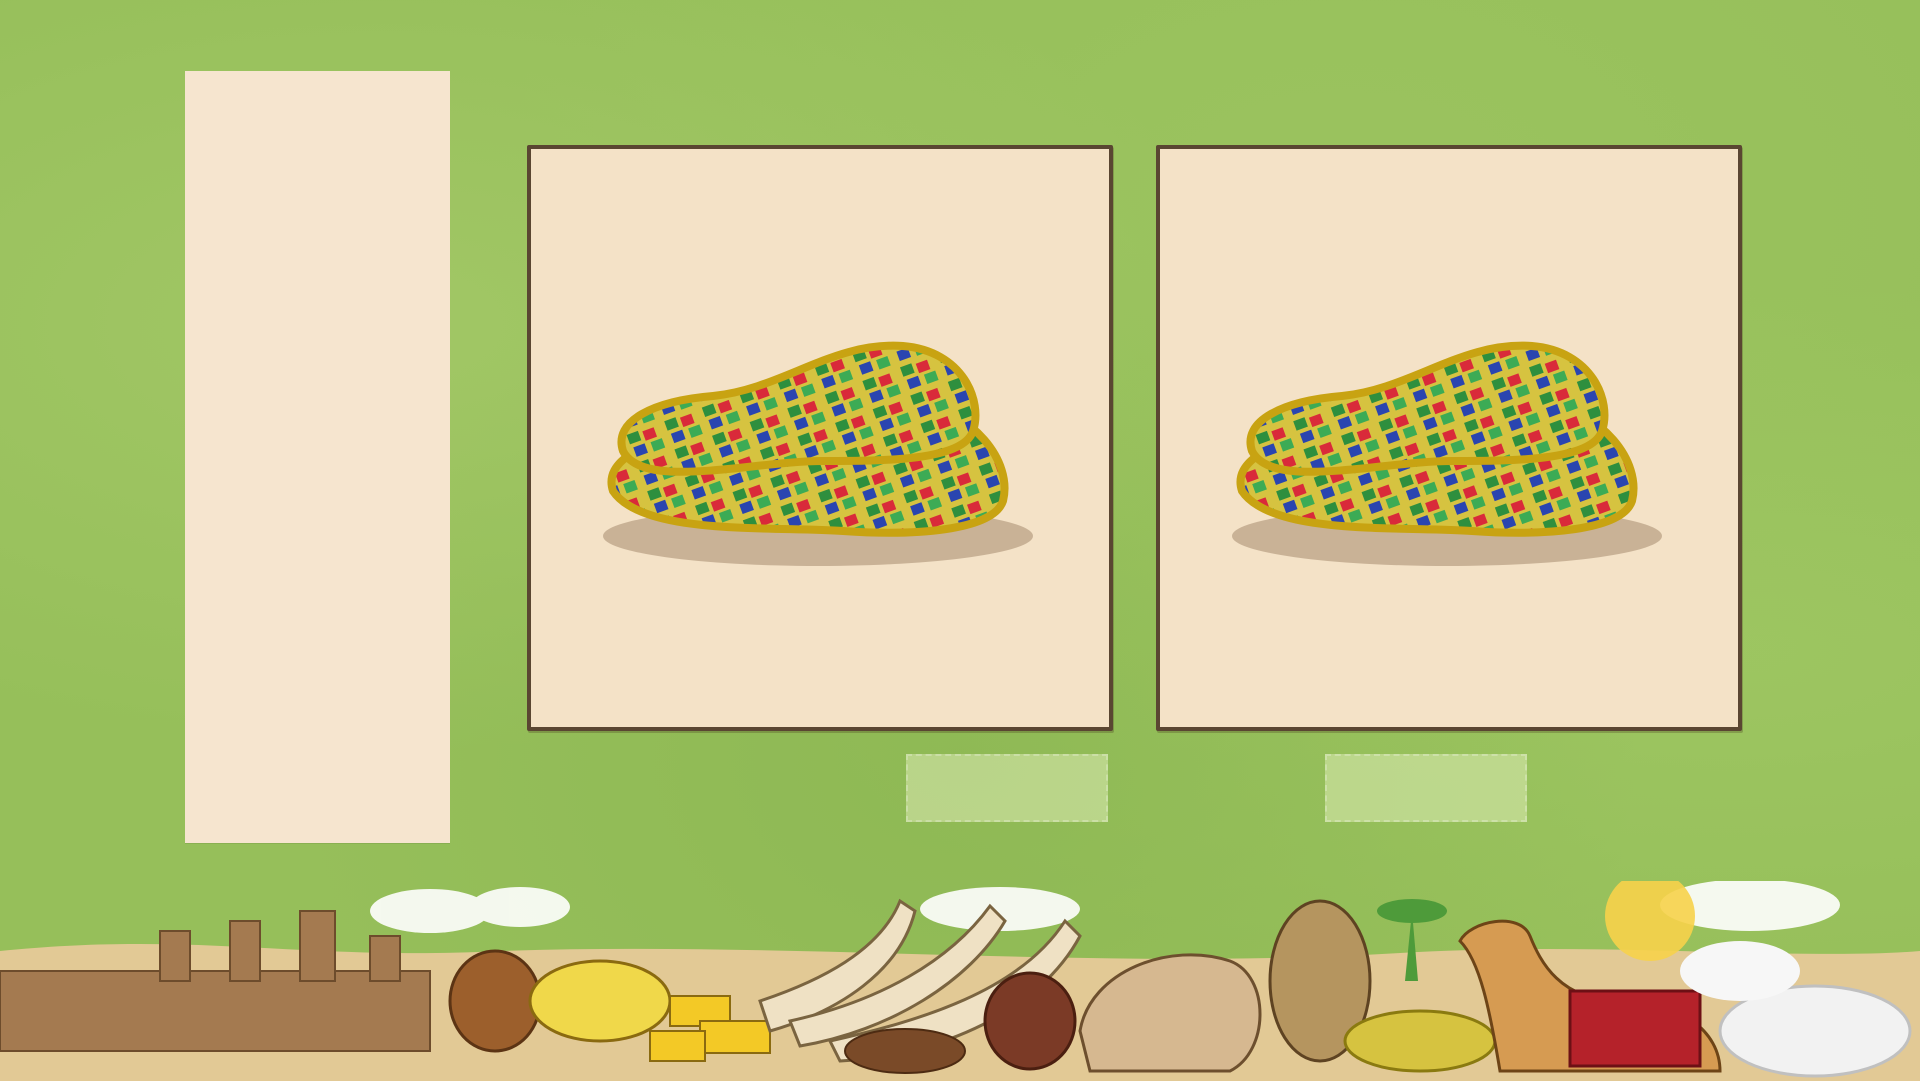 Image resolution: width=1920 pixels, height=1081 pixels. What do you see at coordinates (1650, 921) in the screenshot?
I see `sun-icon` at bounding box center [1650, 921].